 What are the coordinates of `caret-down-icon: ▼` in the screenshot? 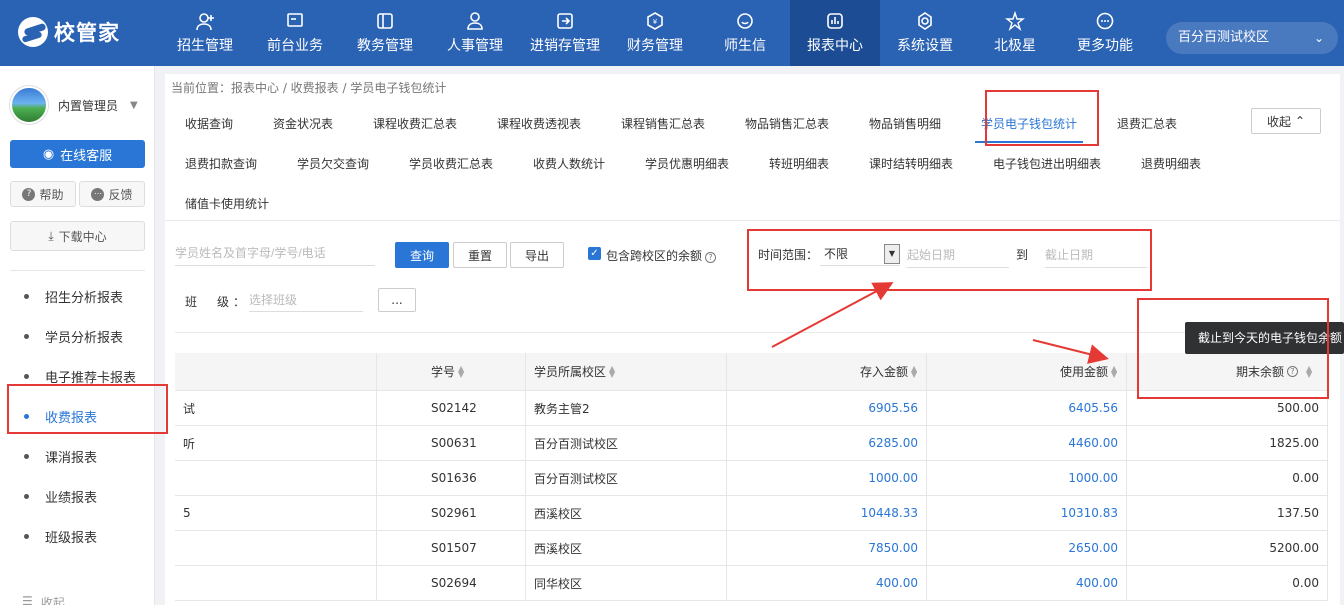 It's located at (134, 105).